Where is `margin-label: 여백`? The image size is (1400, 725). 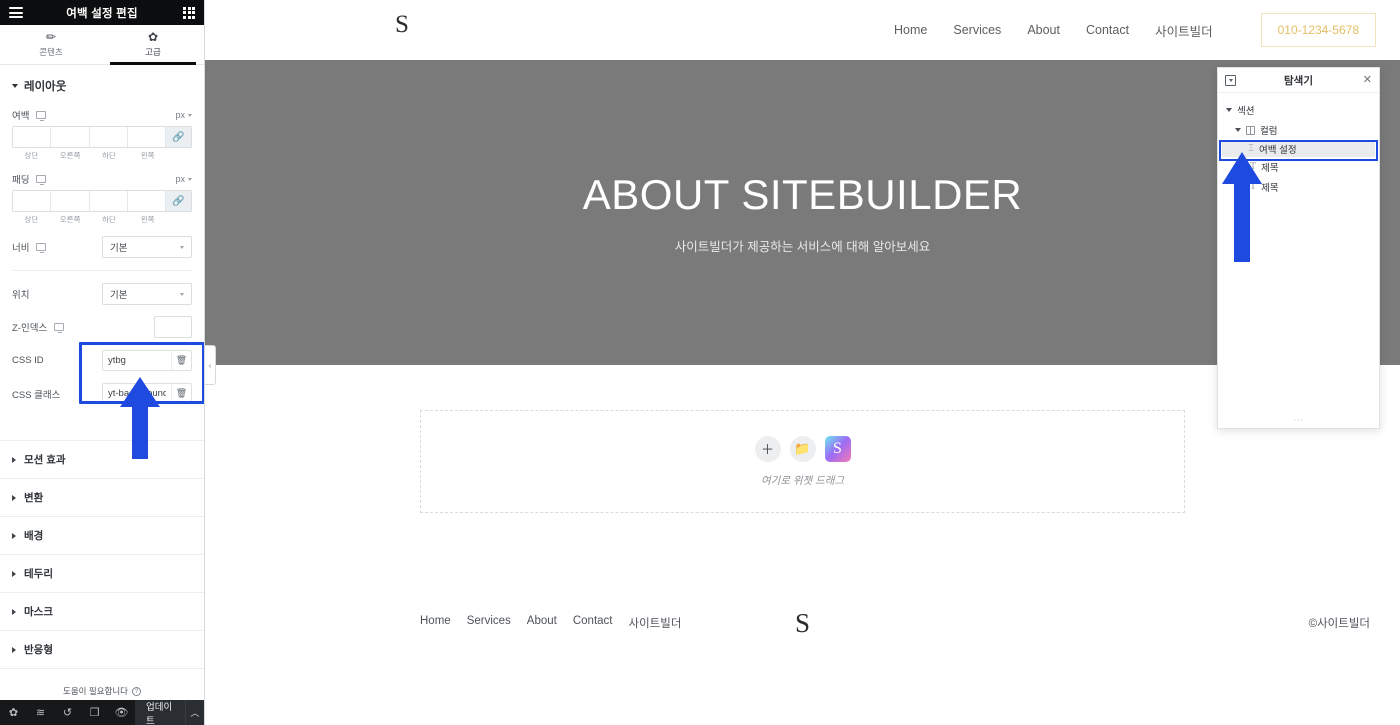
margin-label: 여백 is located at coordinates (21, 116).